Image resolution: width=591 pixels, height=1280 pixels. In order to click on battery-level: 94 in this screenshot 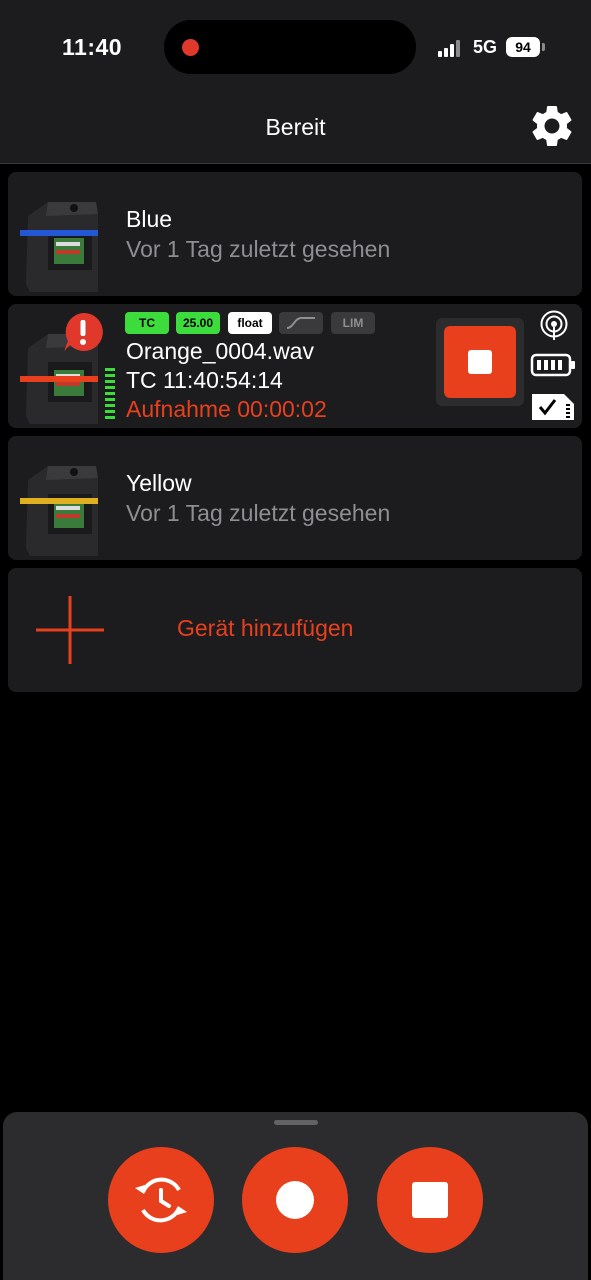, I will do `click(523, 47)`.